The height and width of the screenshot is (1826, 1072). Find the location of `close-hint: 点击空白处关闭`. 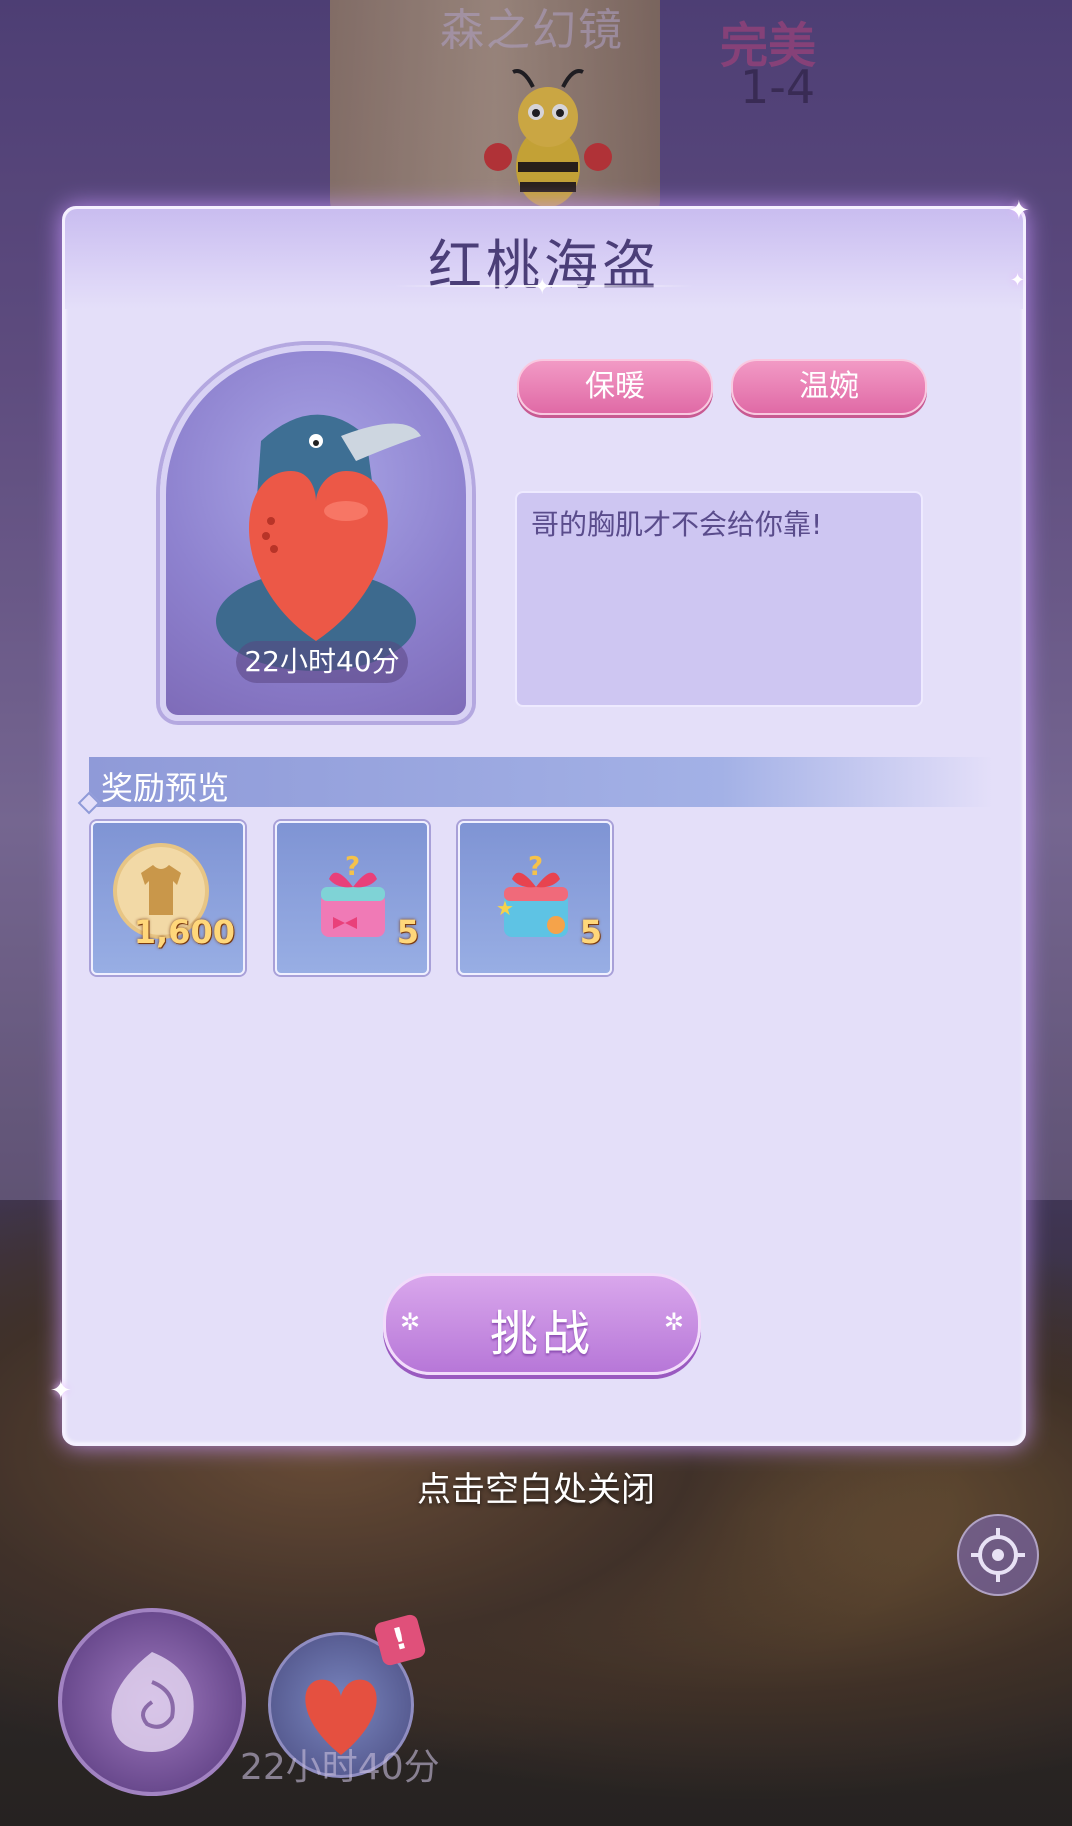

close-hint: 点击空白处关闭 is located at coordinates (536, 1490).